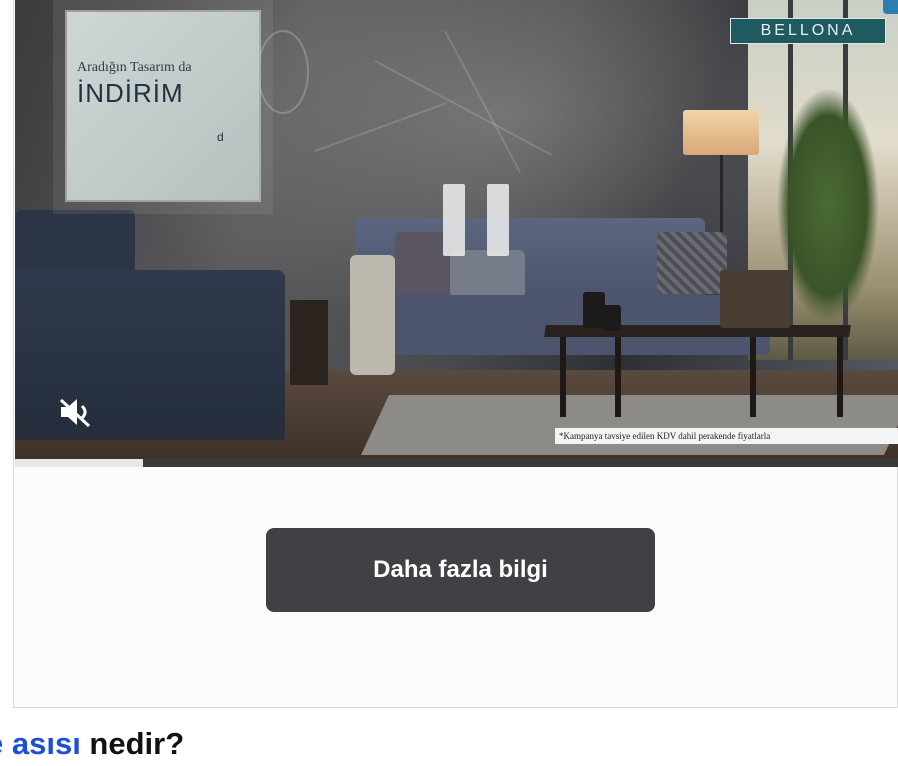 Image resolution: width=898 pixels, height=766 pixels. I want to click on decor-lantern, so click(755, 299).